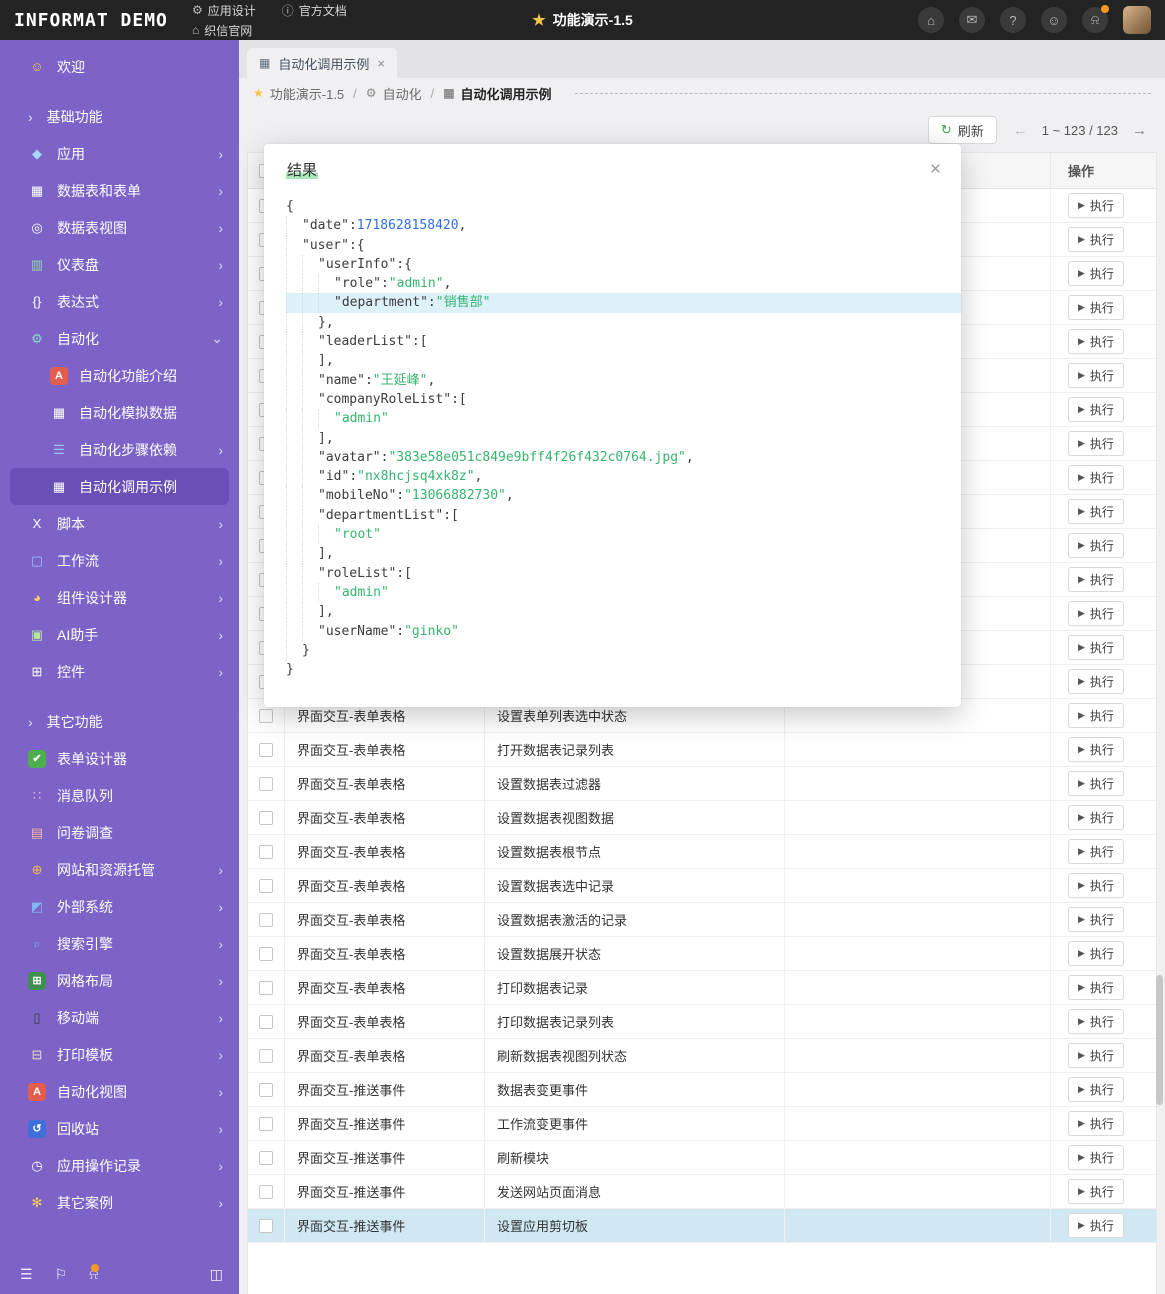 This screenshot has width=1165, height=1294. What do you see at coordinates (119, 560) in the screenshot?
I see `sidebar-item-workflow: ▢ 工作流 ›` at bounding box center [119, 560].